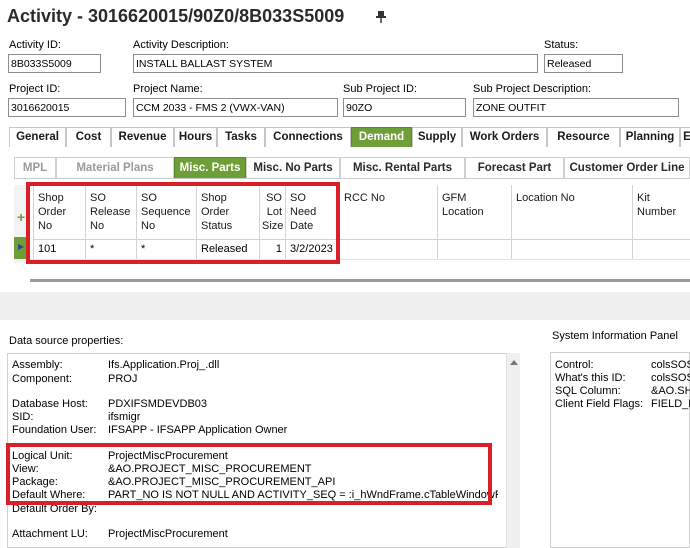 This screenshot has width=690, height=548. What do you see at coordinates (381, 137) in the screenshot?
I see `tab-demand: Demand` at bounding box center [381, 137].